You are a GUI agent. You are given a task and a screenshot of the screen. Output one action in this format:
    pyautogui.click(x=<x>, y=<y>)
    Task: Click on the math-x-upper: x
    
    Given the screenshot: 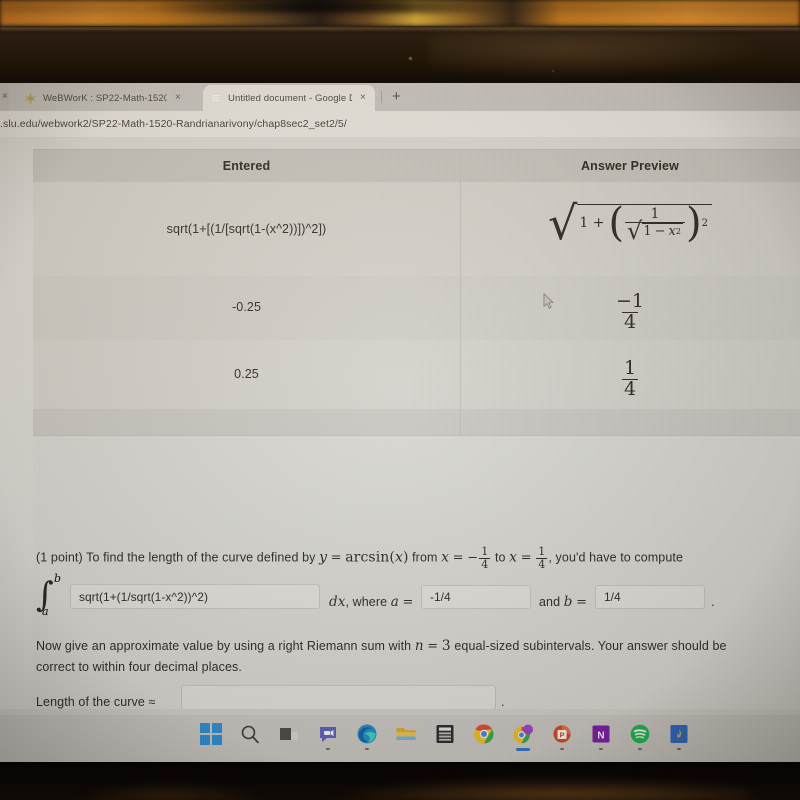 What is the action you would take?
    pyautogui.click(x=513, y=557)
    